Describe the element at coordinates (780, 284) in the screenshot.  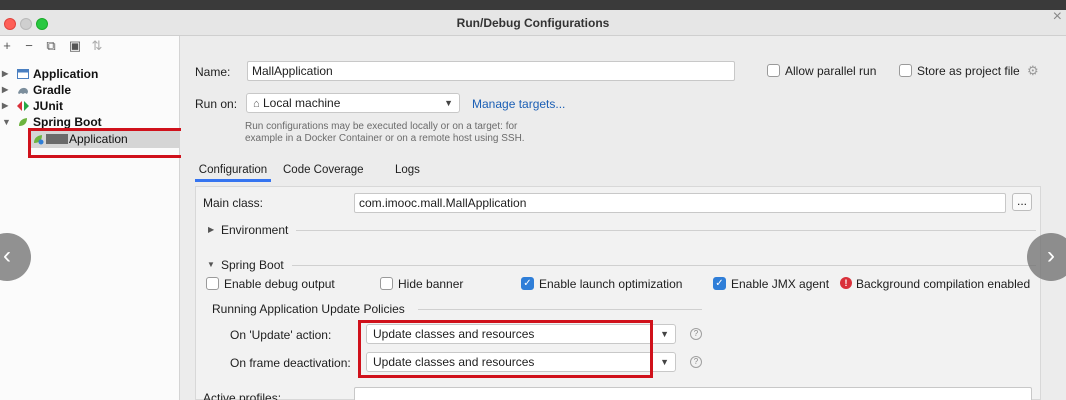
I see `enable-jmx-label: Enable JMX agent` at that location.